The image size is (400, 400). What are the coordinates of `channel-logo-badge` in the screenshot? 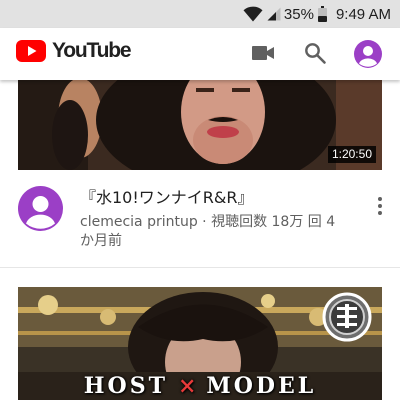 It's located at (347, 317).